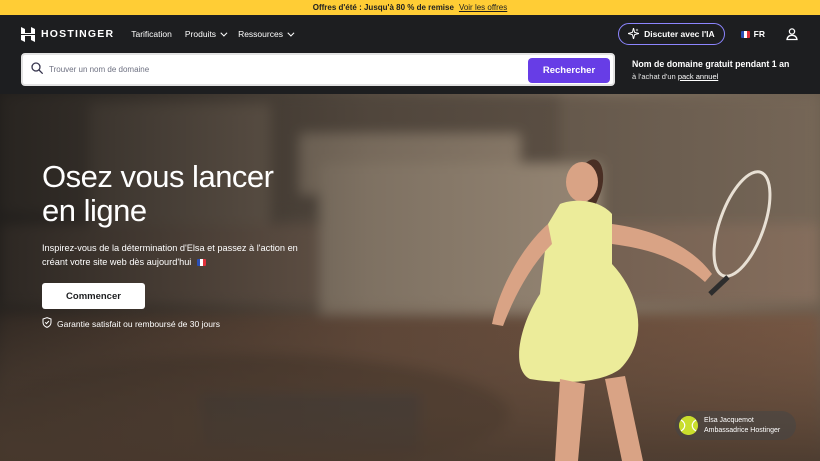 The image size is (820, 461). Describe the element at coordinates (634, 34) in the screenshot. I see `sparkle-icon` at that location.